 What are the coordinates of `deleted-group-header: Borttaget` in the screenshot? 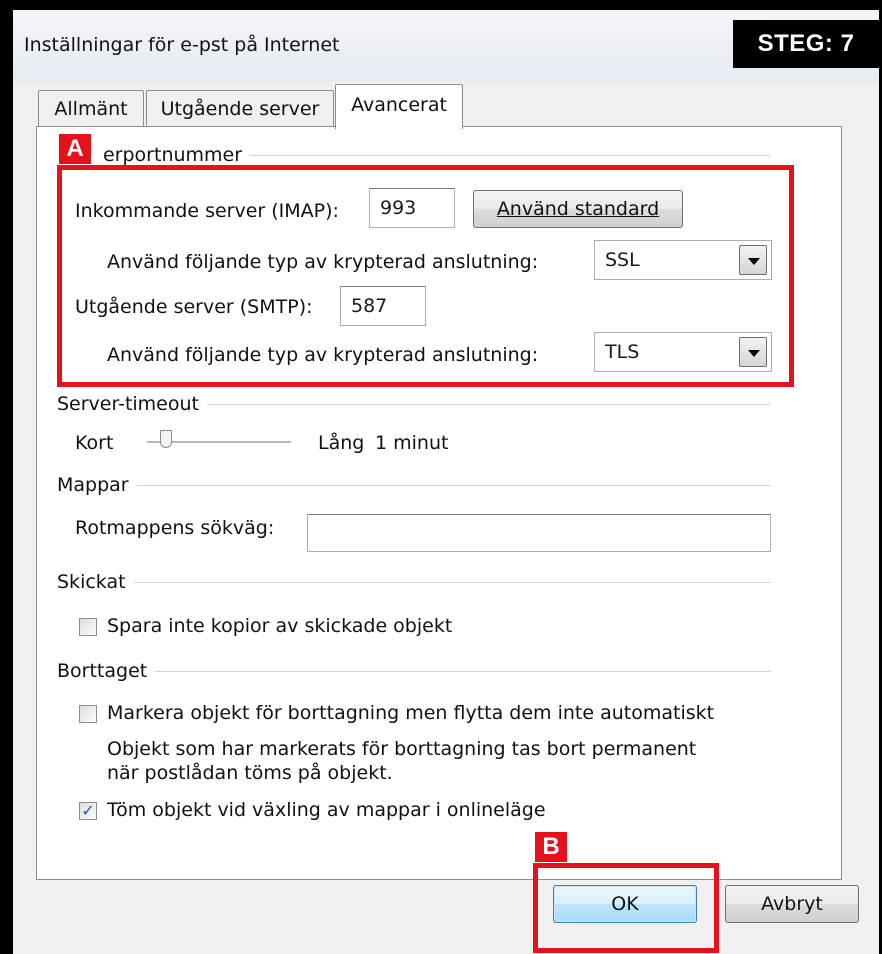 It's located at (414, 671).